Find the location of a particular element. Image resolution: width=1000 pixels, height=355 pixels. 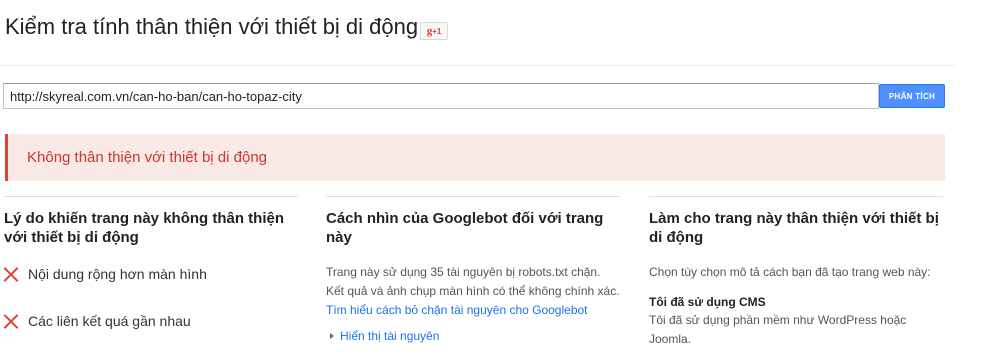

result-banner-accent is located at coordinates (6, 157).